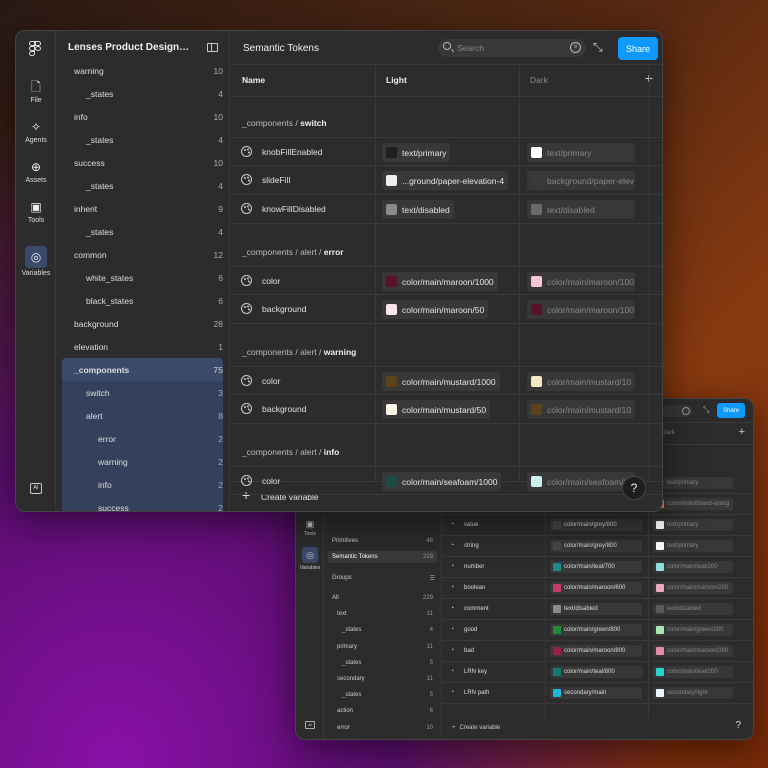  I want to click on variable-name: knowFillDisabled, so click(294, 209).